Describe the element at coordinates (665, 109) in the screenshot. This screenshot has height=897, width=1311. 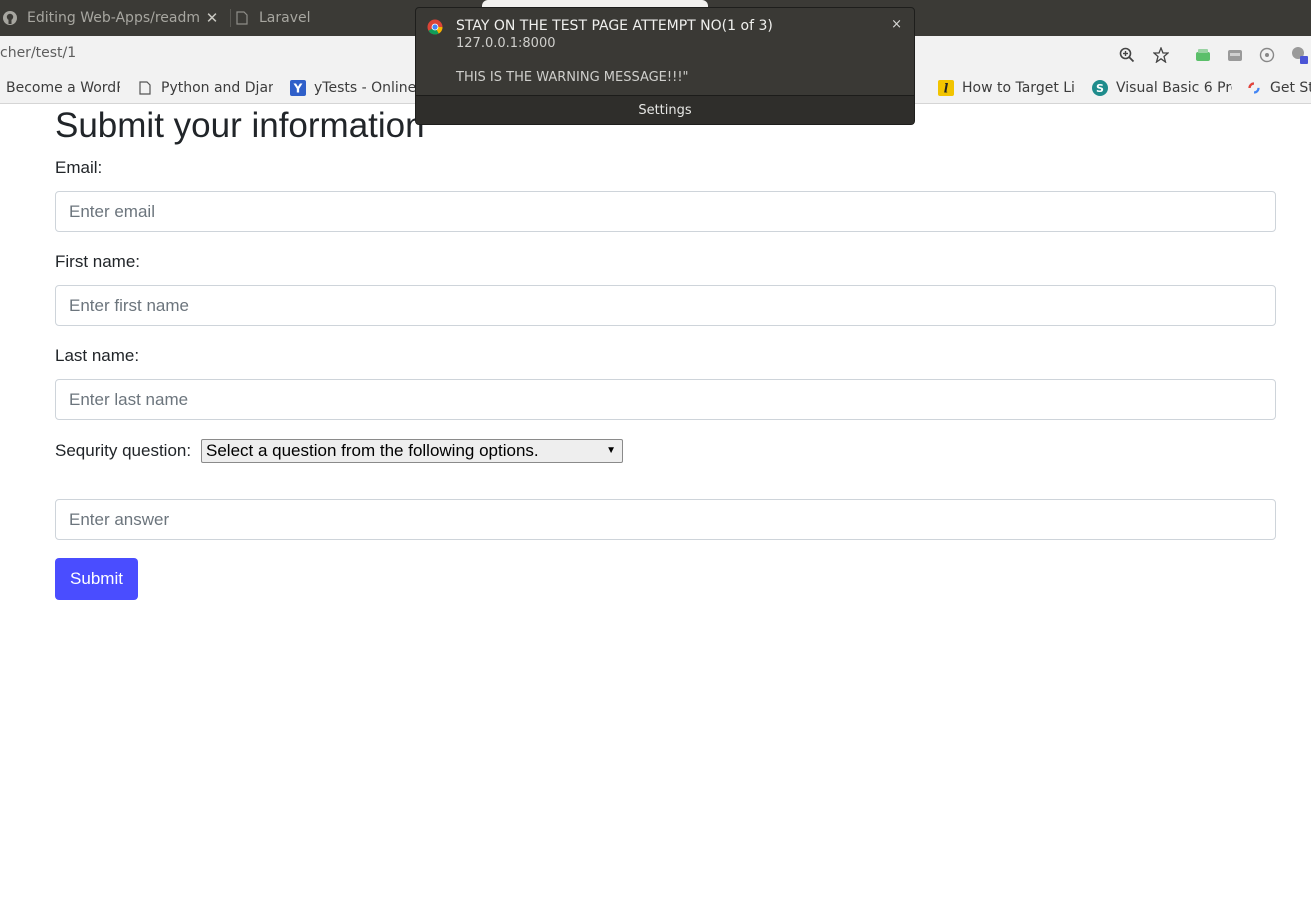
I see `notification-settings-button: Settings` at that location.